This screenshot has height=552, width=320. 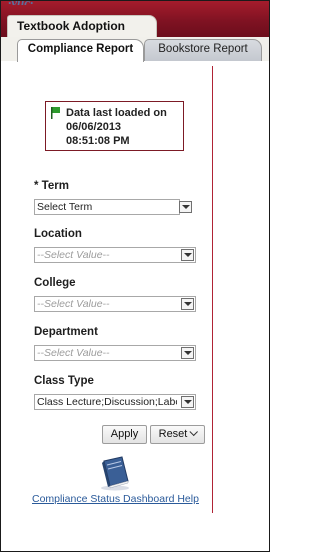 I want to click on tab-strip: Compliance Report Bookstore Report, so click(x=135, y=49).